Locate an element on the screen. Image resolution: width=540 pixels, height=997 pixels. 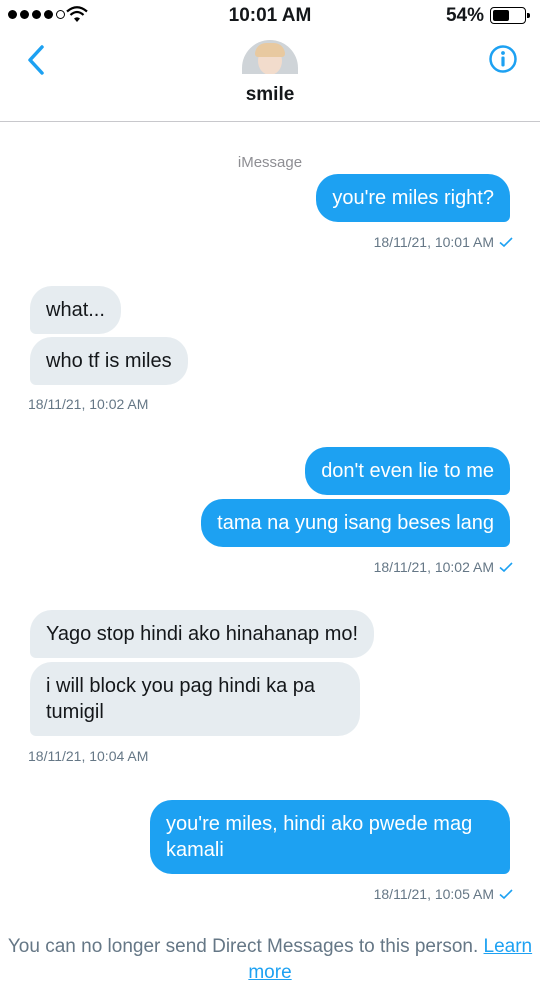
message-timestamp: 18/11/21, 10:01 AM is located at coordinates (444, 242).